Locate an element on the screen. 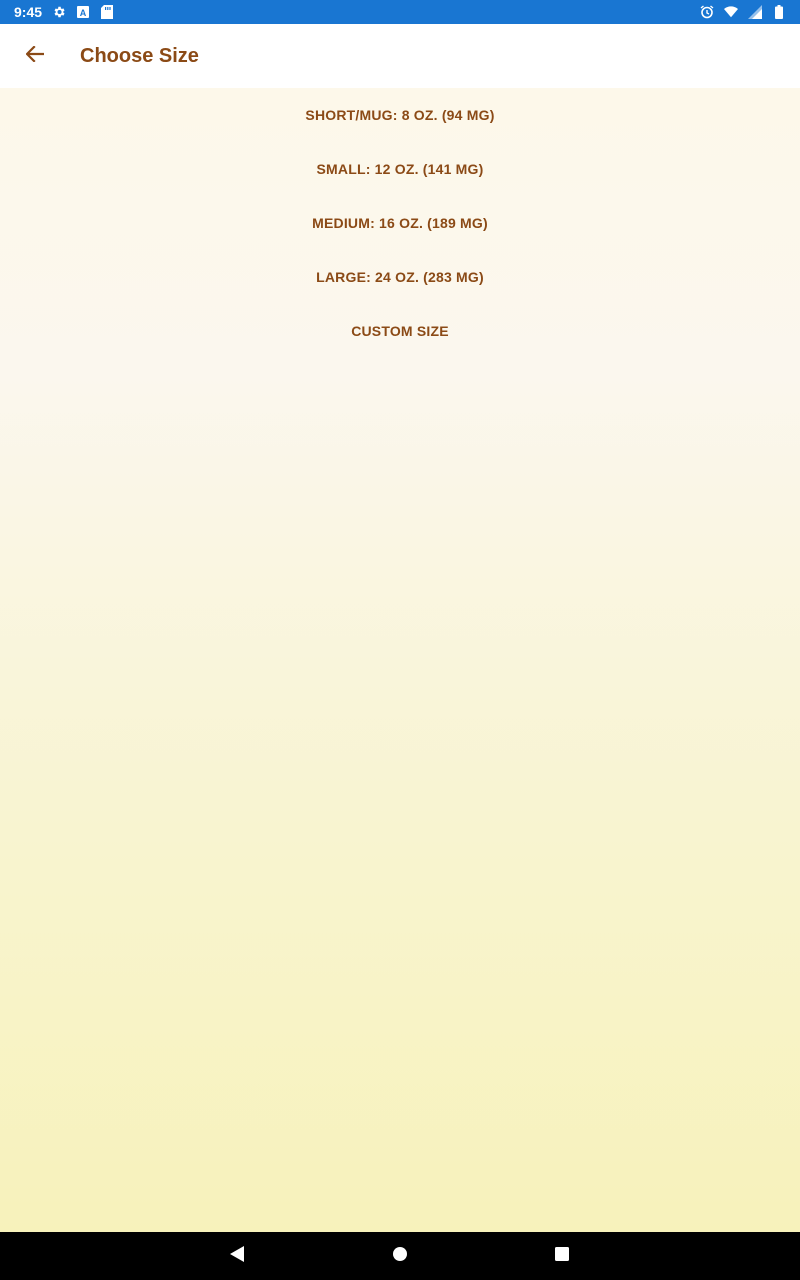 The width and height of the screenshot is (800, 1280). a-icon: A is located at coordinates (83, 12).